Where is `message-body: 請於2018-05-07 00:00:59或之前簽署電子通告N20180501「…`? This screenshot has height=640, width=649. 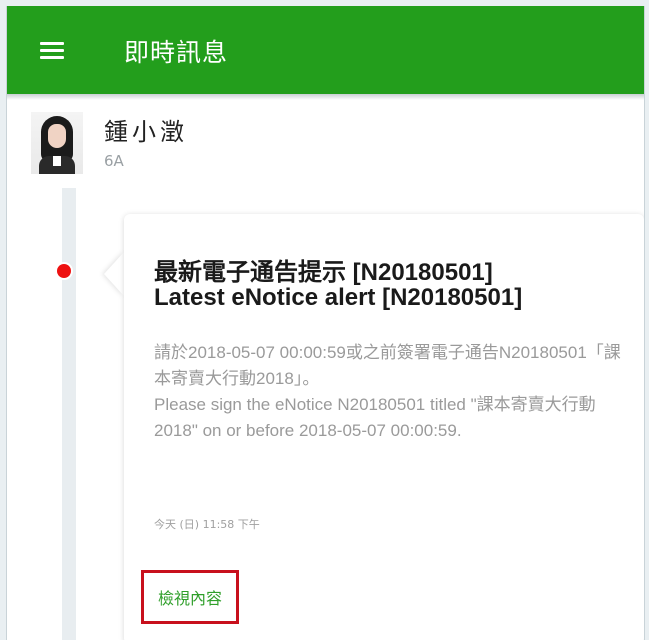 message-body: 請於2018-05-07 00:00:59或之前簽署電子通告N20180501「… is located at coordinates (389, 392).